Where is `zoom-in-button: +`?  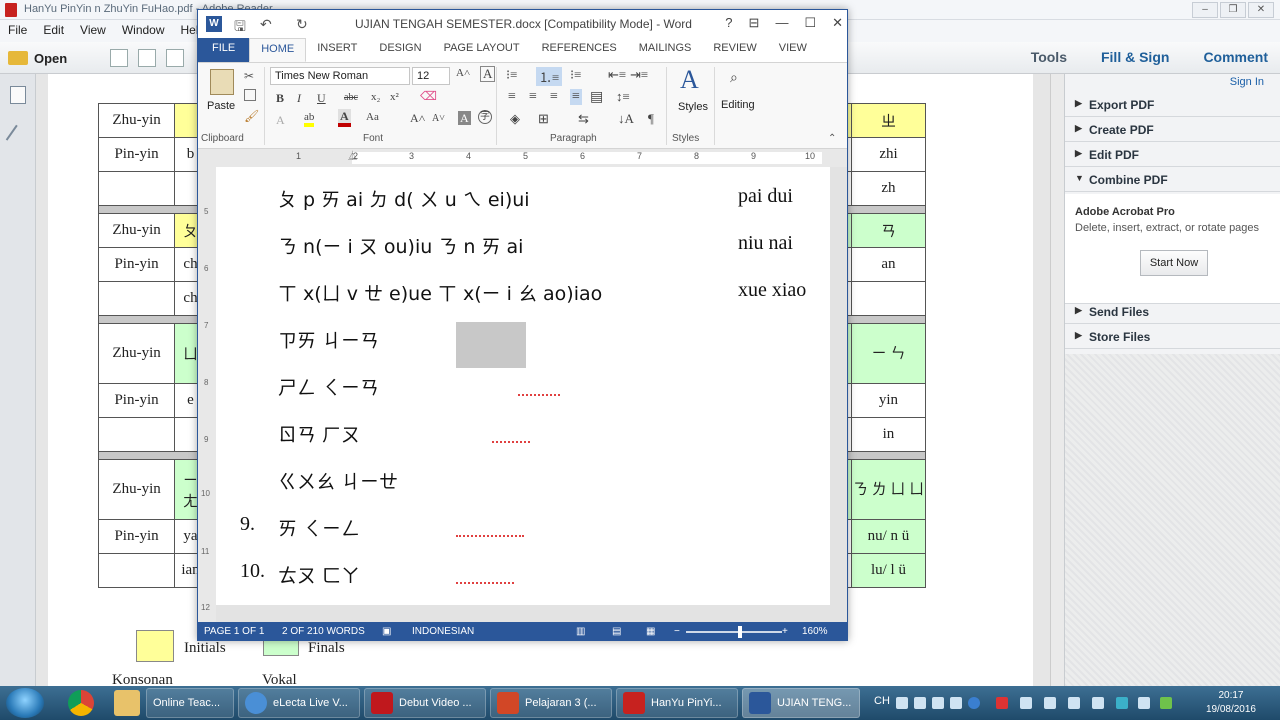 zoom-in-button: + is located at coordinates (785, 631).